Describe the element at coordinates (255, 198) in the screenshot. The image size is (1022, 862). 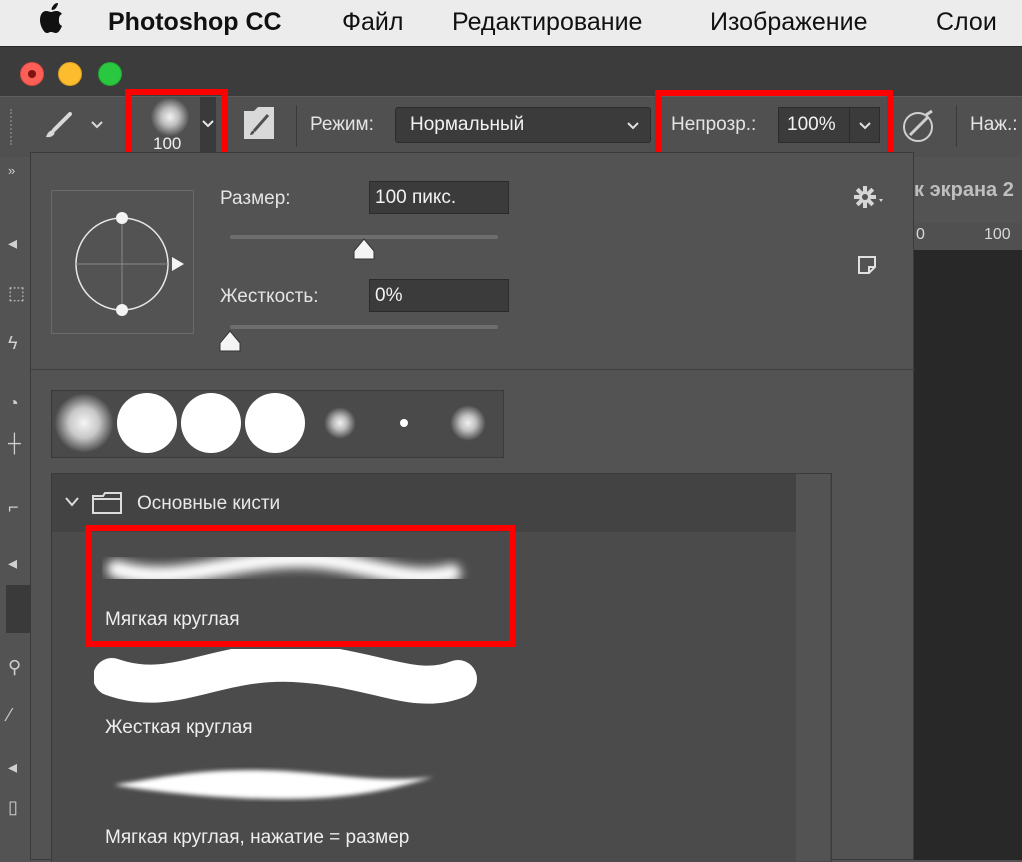
I see `size-label: Размер:` at that location.